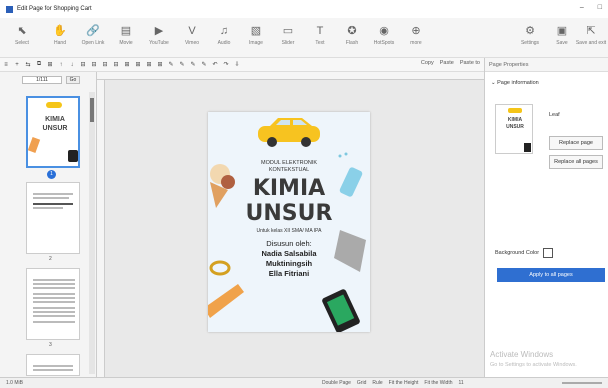 The width and height of the screenshot is (608, 388). Describe the element at coordinates (517, 253) in the screenshot. I see `background-color-label: Background Color` at that location.